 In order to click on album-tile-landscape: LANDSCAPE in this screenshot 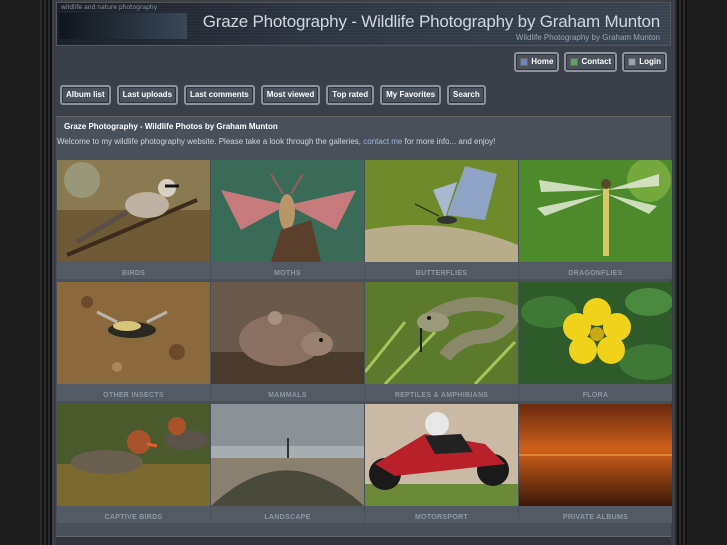, I will do `click(287, 463)`.